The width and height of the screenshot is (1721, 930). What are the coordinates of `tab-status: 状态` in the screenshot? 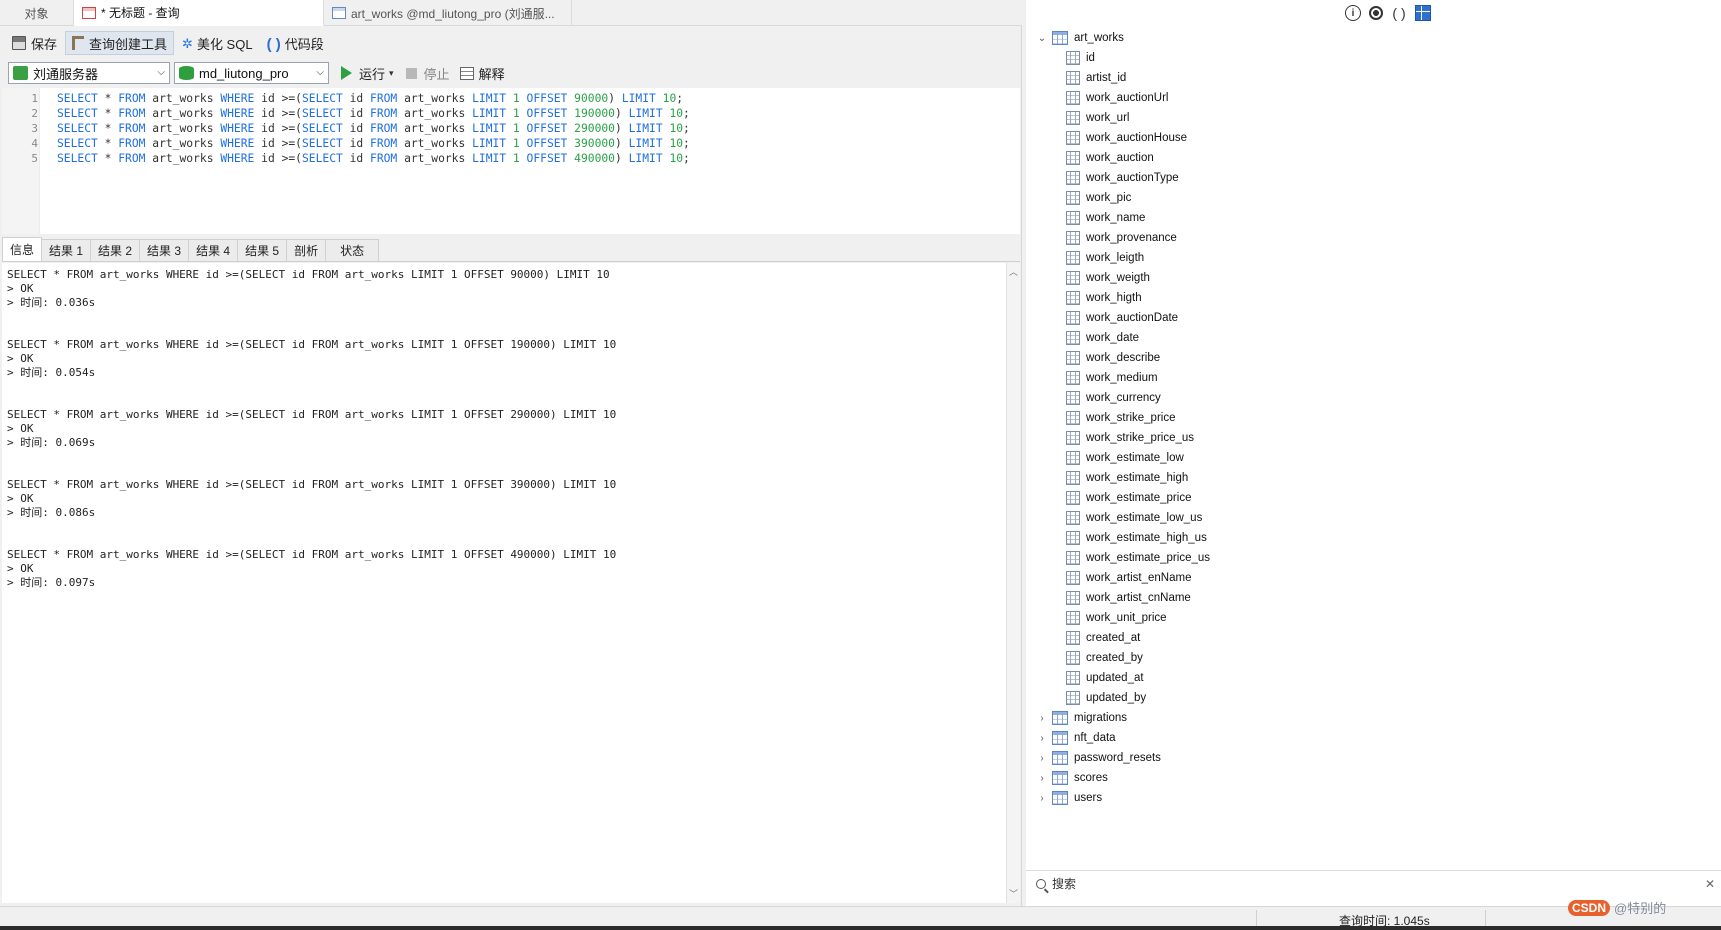 It's located at (352, 250).